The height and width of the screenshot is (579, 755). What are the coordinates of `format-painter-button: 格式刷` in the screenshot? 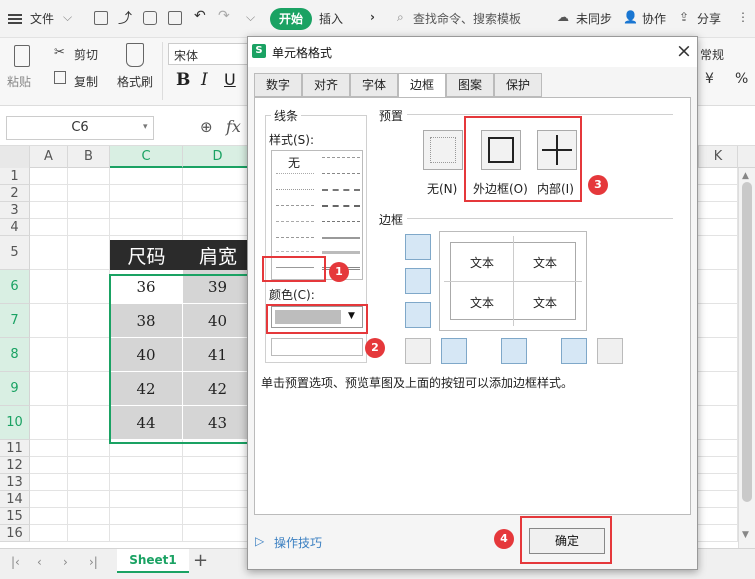 It's located at (135, 81).